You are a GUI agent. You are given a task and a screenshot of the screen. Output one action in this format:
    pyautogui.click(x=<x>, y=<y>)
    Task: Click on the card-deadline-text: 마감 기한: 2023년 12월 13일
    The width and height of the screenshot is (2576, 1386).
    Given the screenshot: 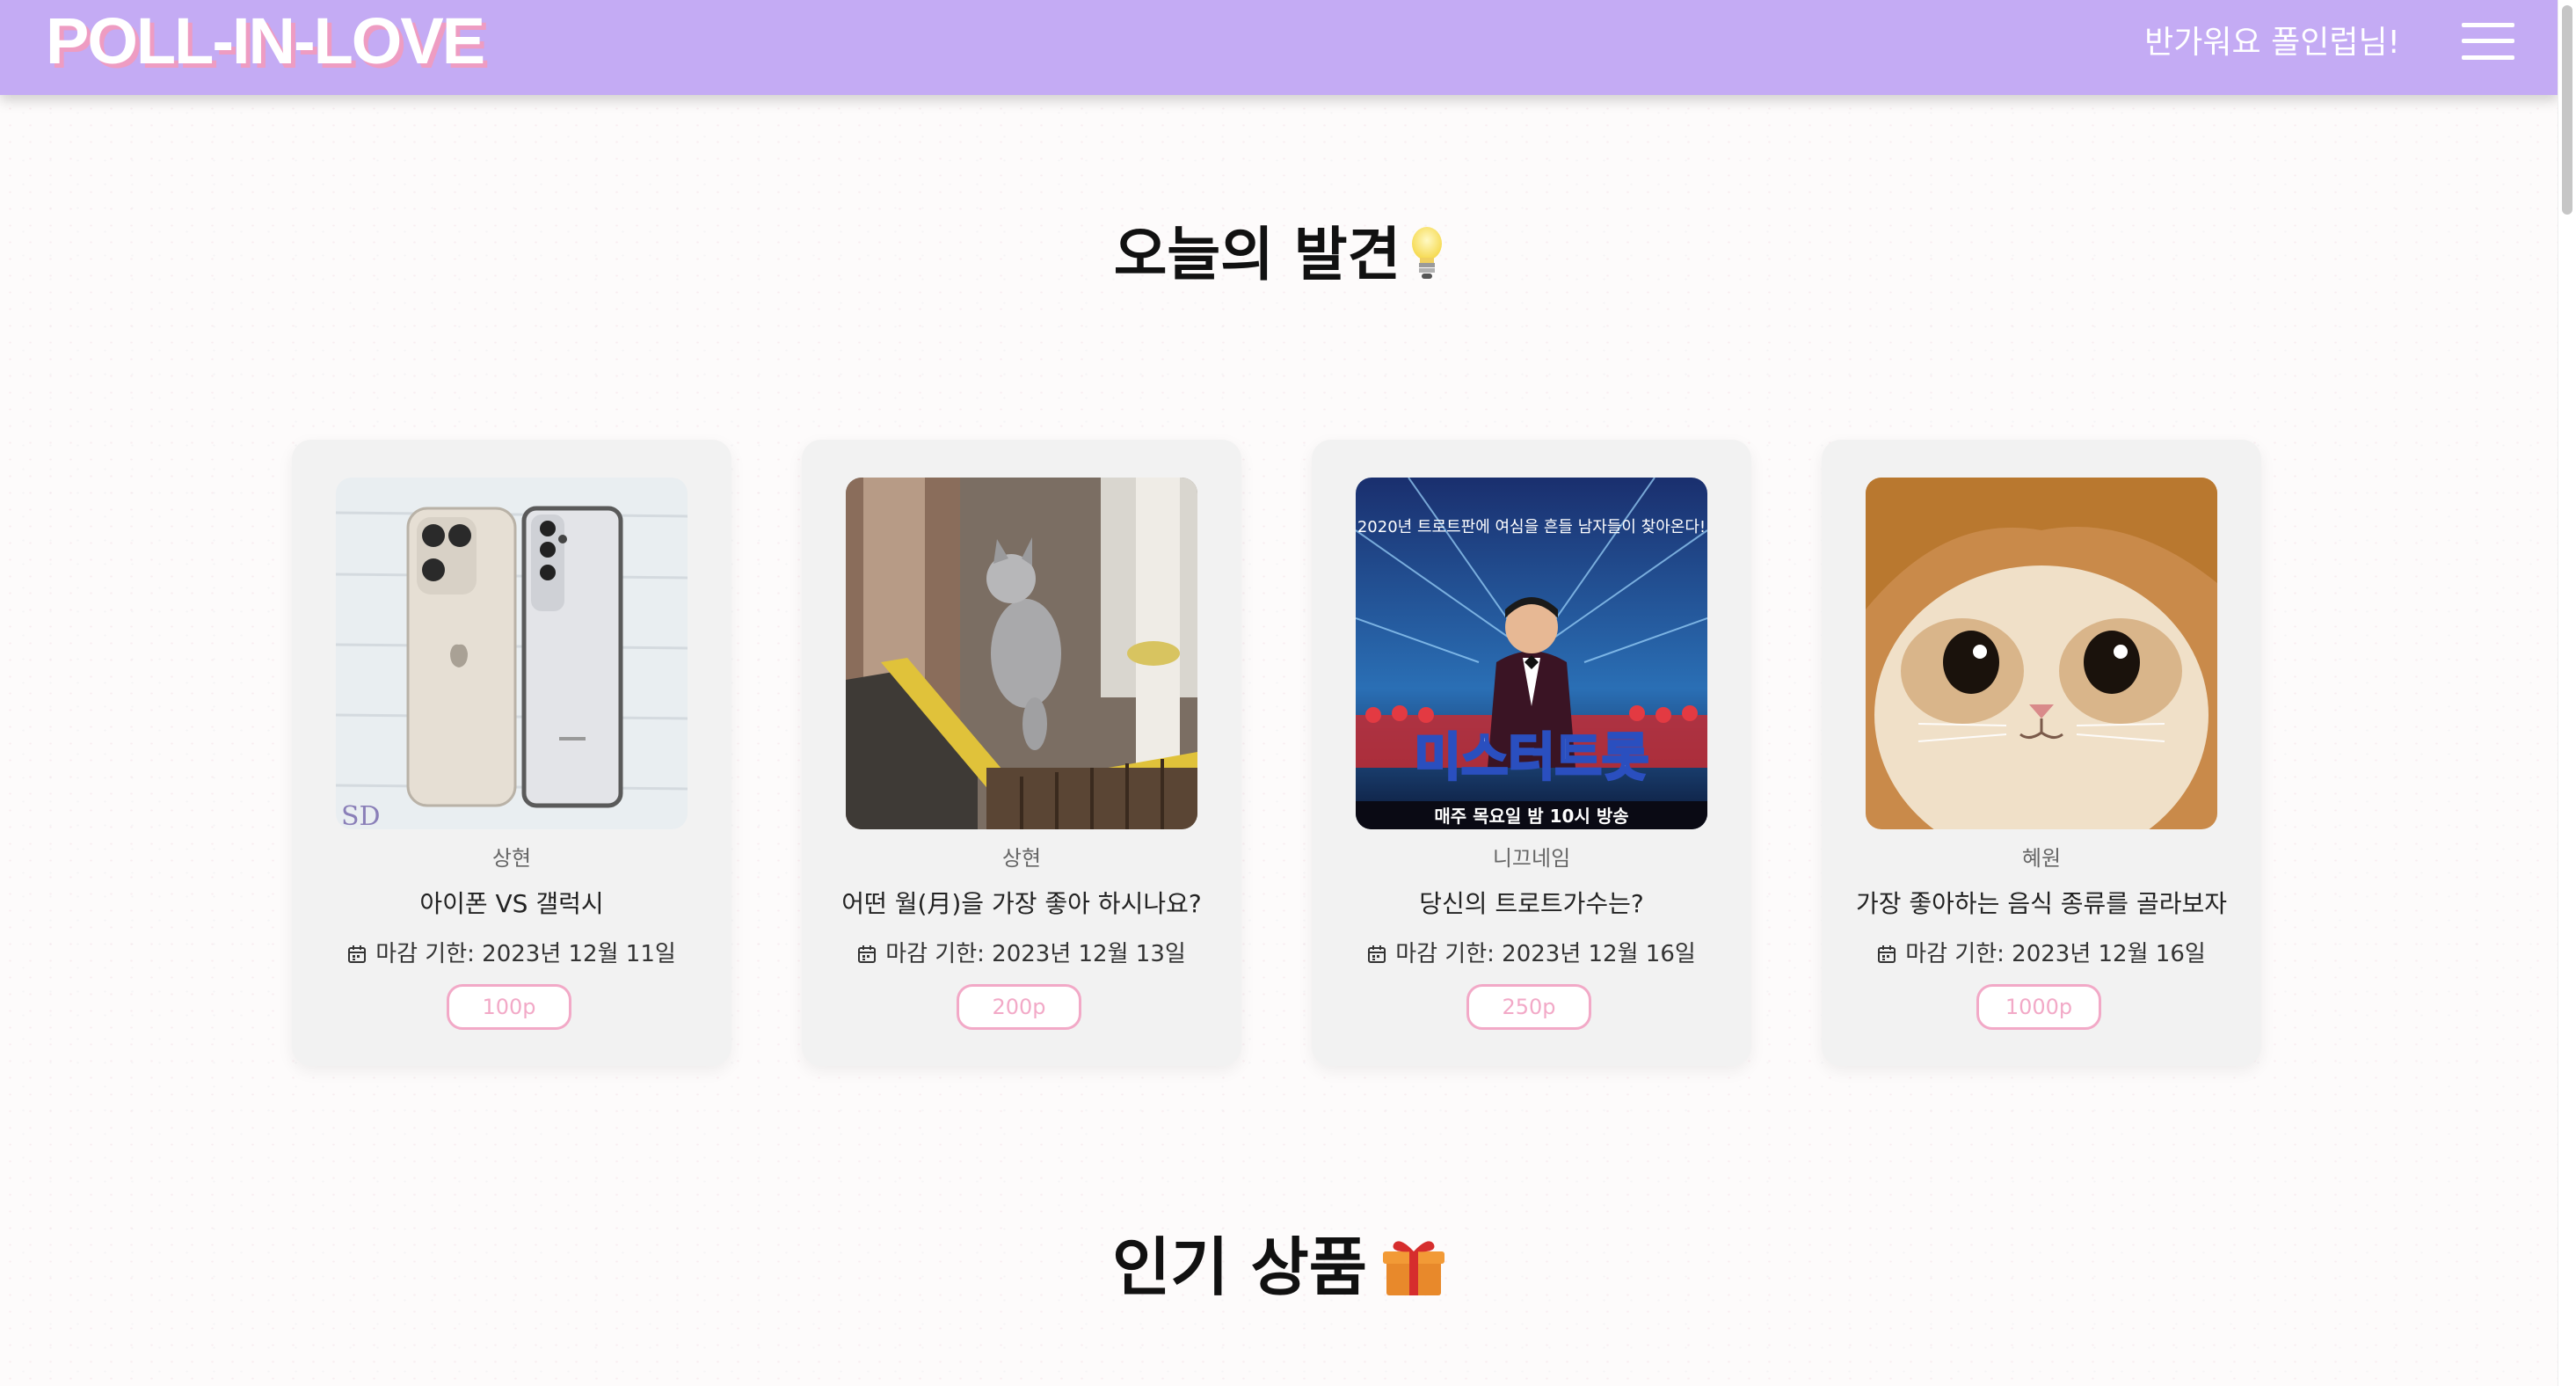 What is the action you would take?
    pyautogui.click(x=1035, y=954)
    